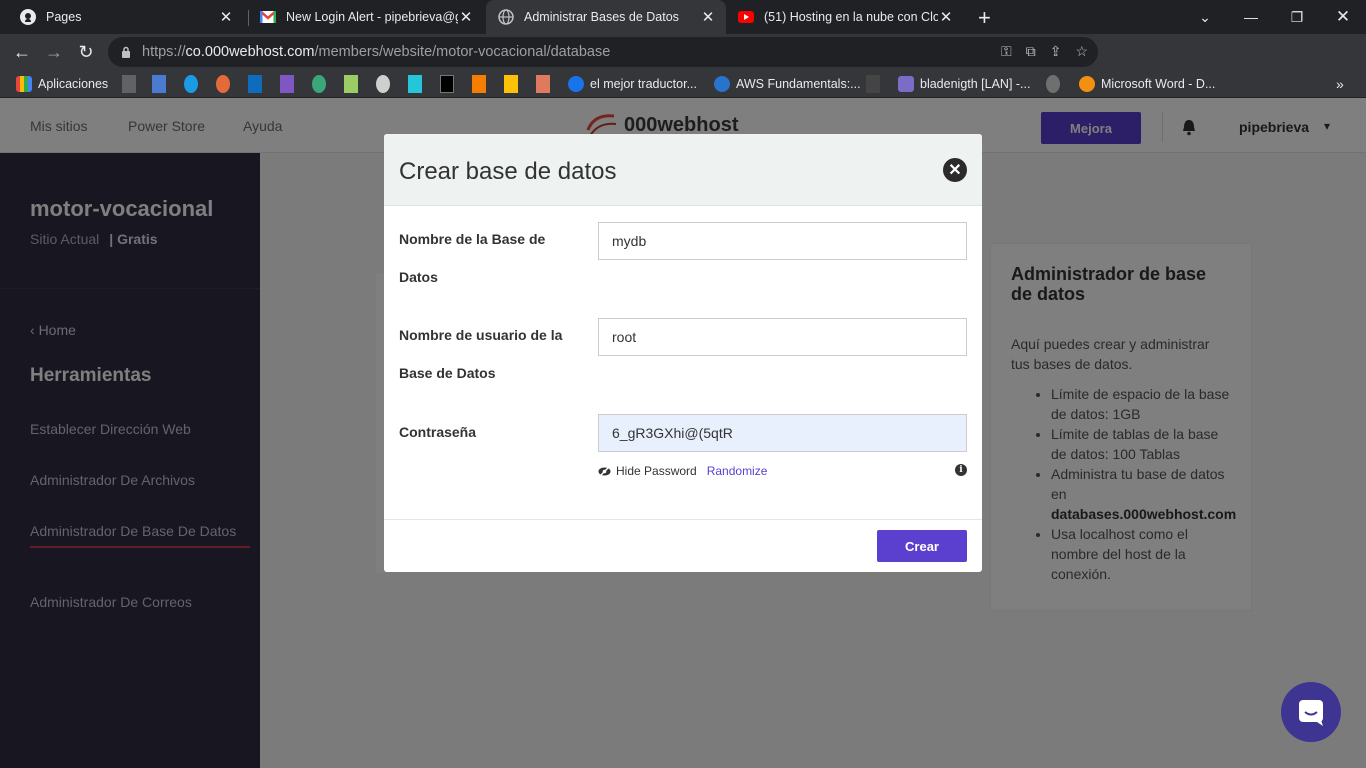 Image resolution: width=1366 pixels, height=768 pixels. I want to click on forward-arrow-icon: →, so click(54, 52).